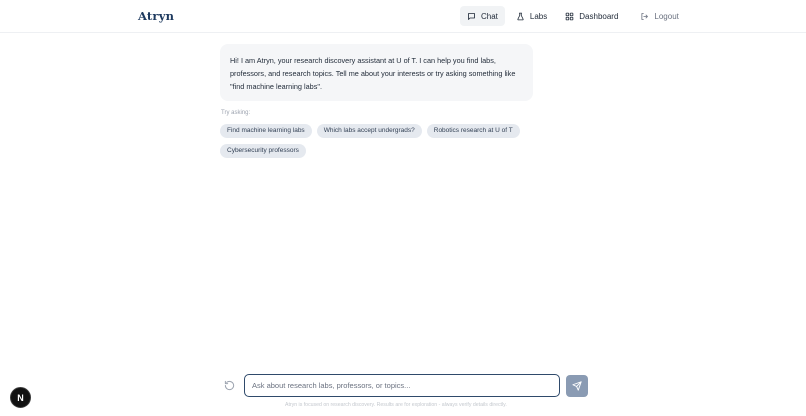 The width and height of the screenshot is (806, 416). I want to click on send-button, so click(577, 386).